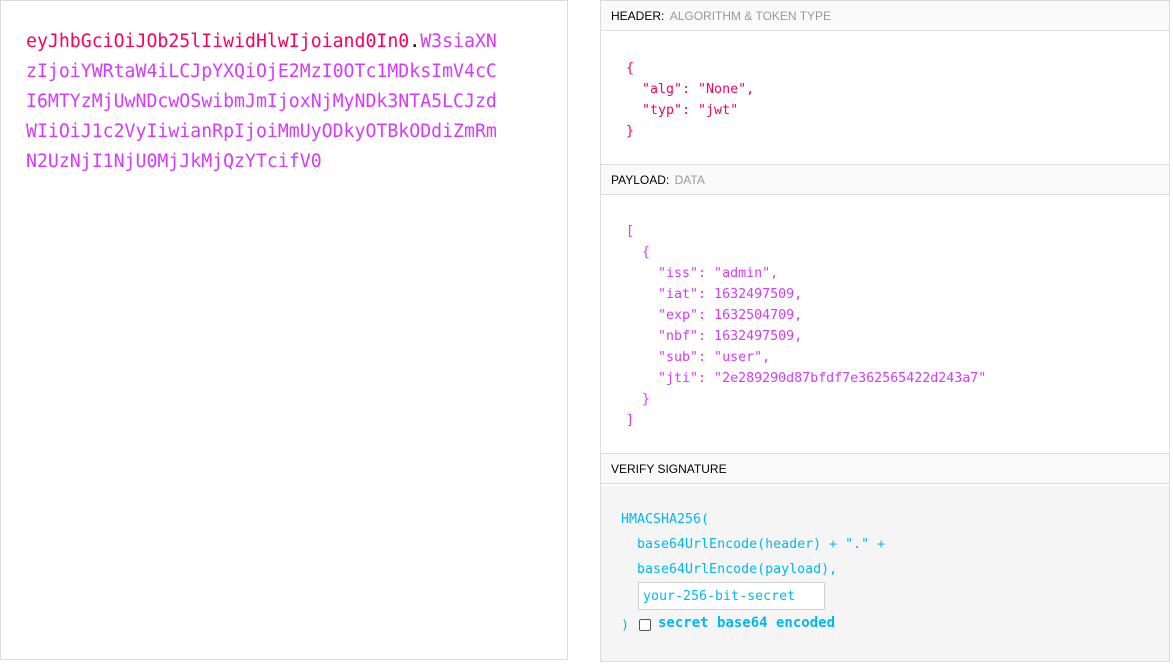 Image resolution: width=1173 pixels, height=665 pixels. Describe the element at coordinates (750, 16) in the screenshot. I see `header-subtitle: ALGORITHM & TOKEN TYPE` at that location.